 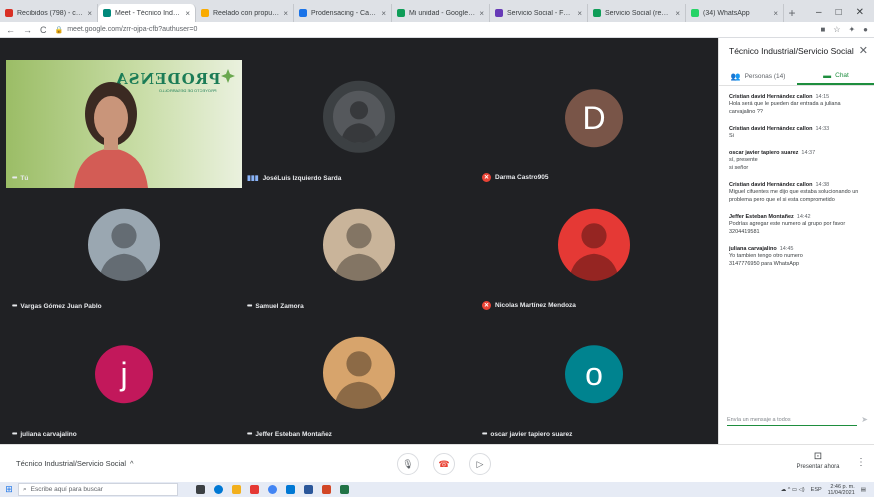 I want to click on participant-tile: ✕ Nicolas Martínez Mendoza, so click(x=594, y=252).